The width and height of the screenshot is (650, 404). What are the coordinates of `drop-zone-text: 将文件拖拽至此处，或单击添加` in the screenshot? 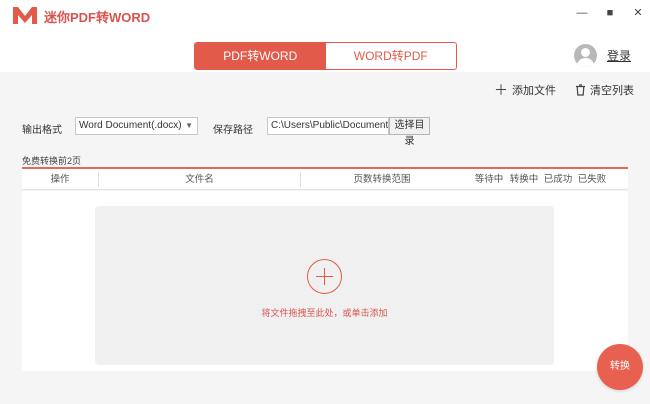 It's located at (324, 313).